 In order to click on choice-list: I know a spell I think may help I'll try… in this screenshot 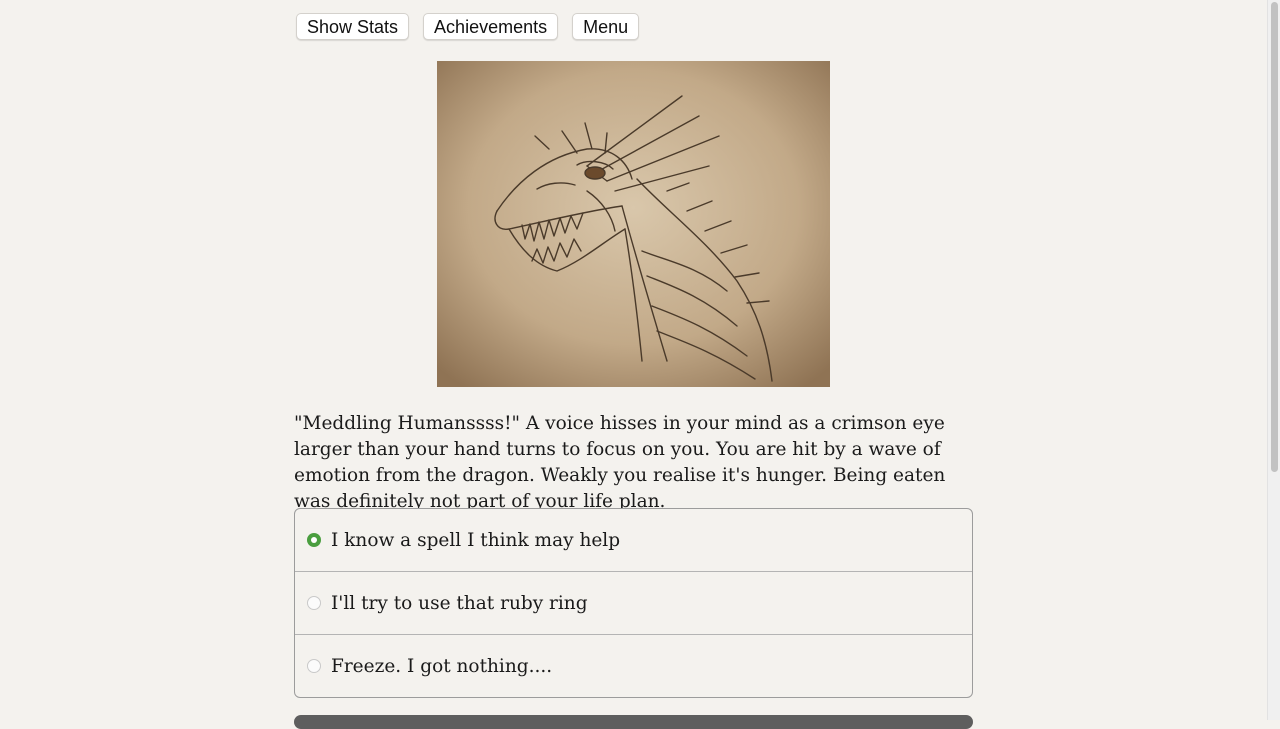, I will do `click(633, 603)`.